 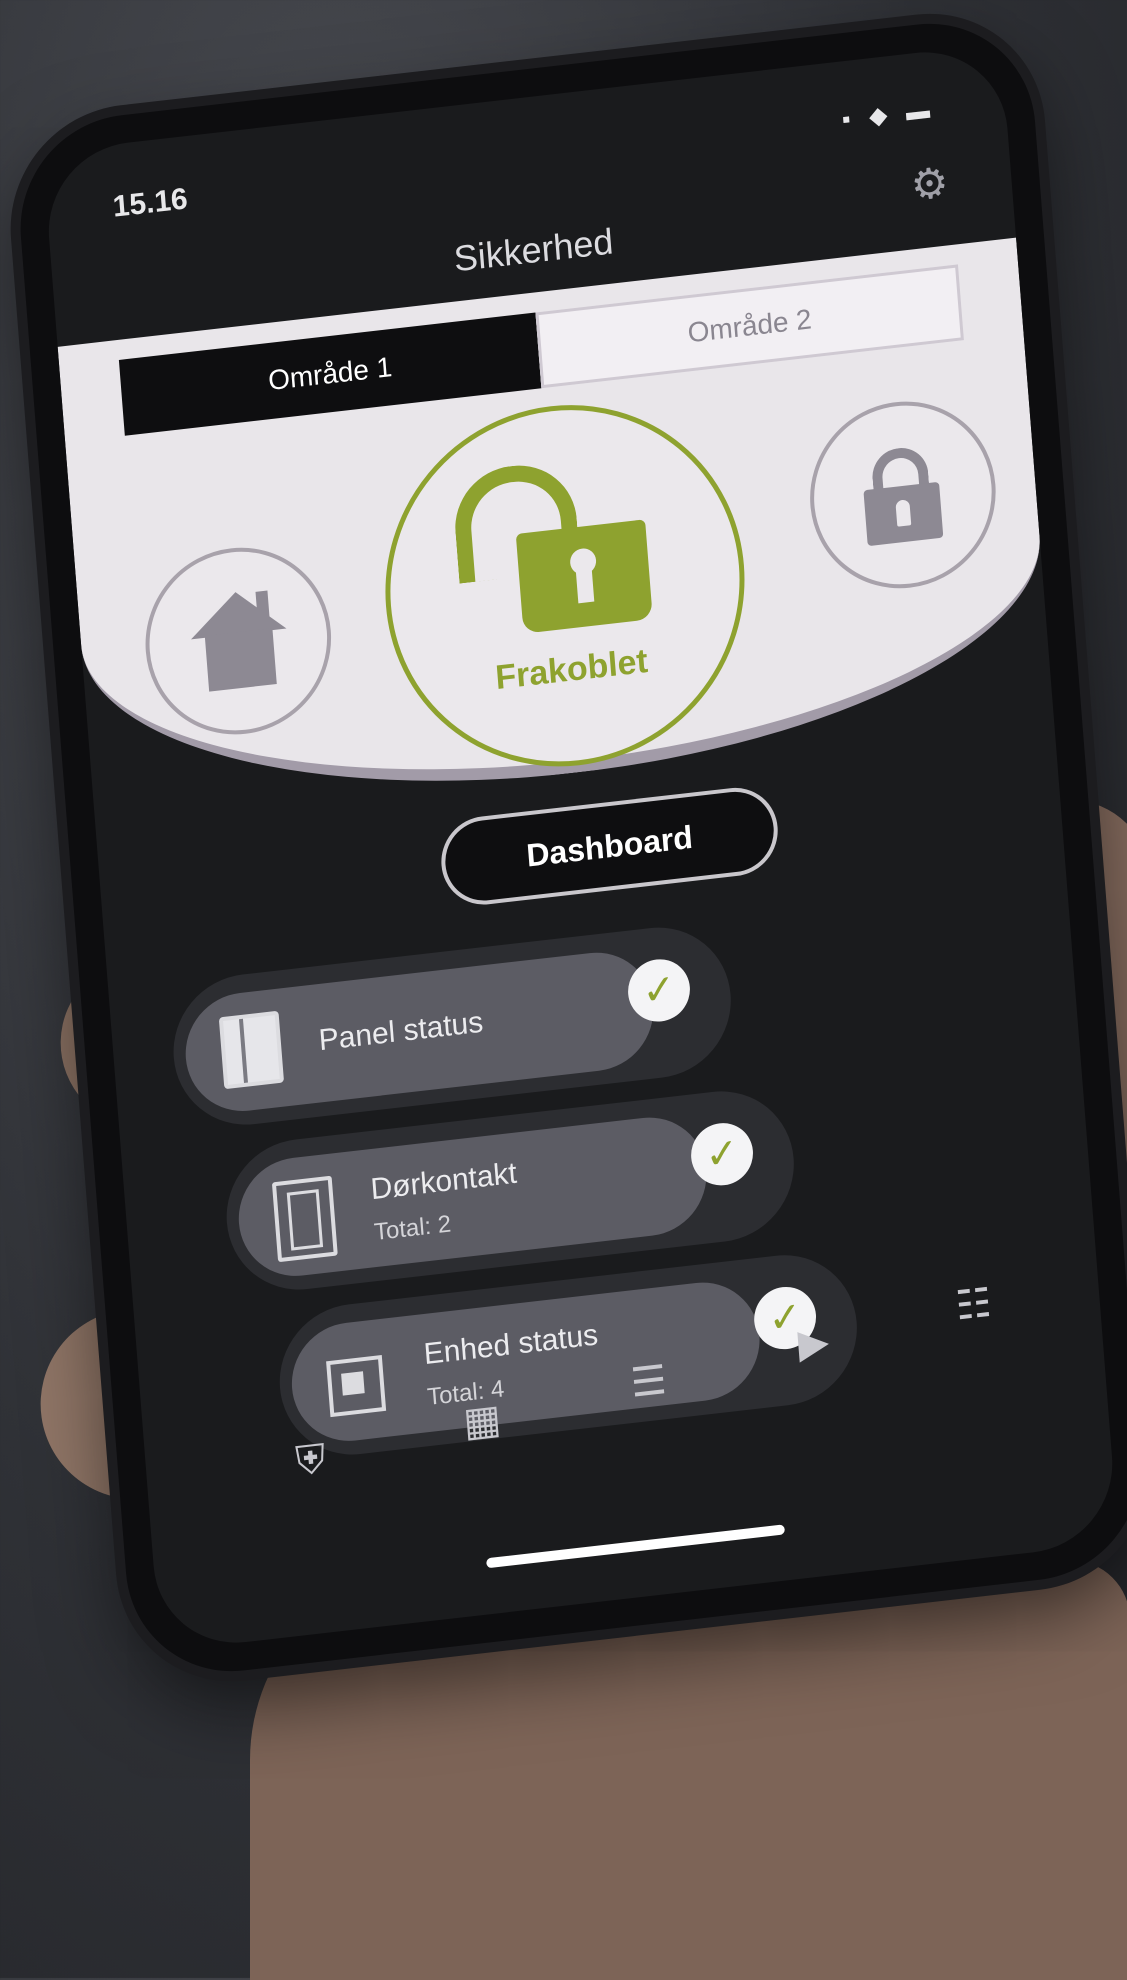 What do you see at coordinates (813, 1342) in the screenshot?
I see `camera-icon: ▶` at bounding box center [813, 1342].